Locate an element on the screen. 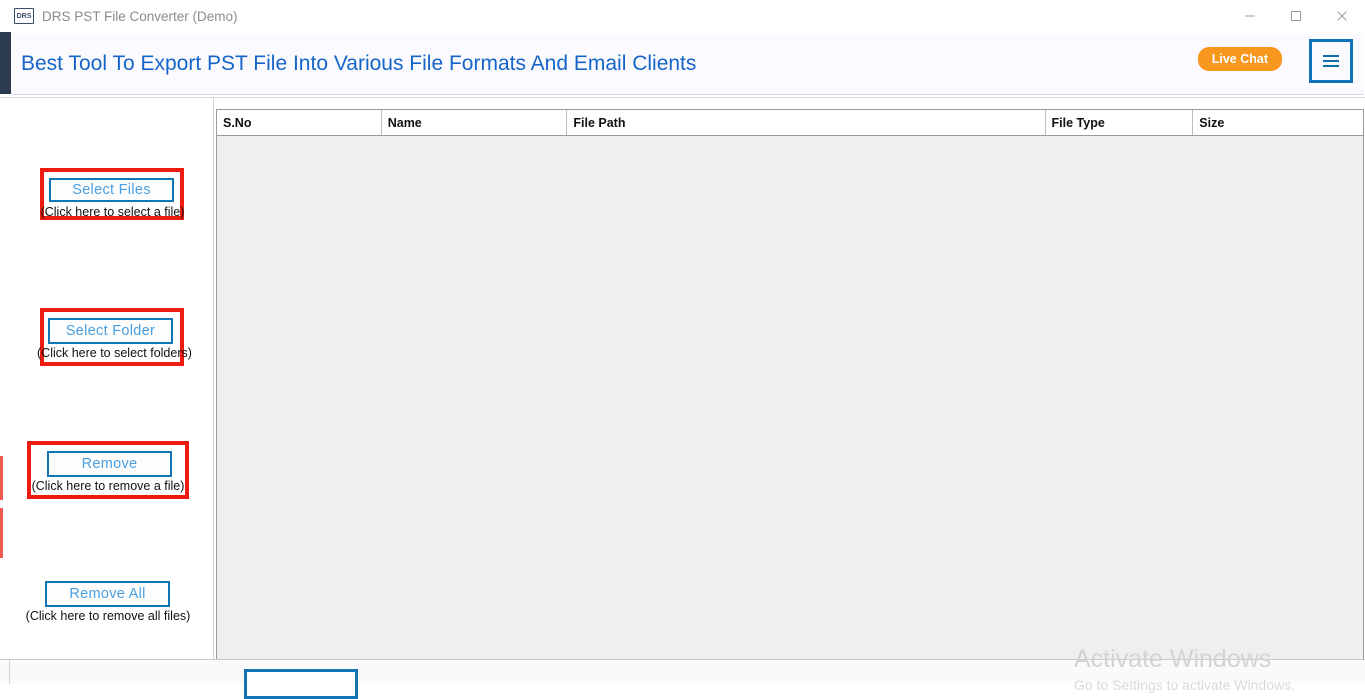 The image size is (1365, 699). hamburger-menu-icon is located at coordinates (1331, 61).